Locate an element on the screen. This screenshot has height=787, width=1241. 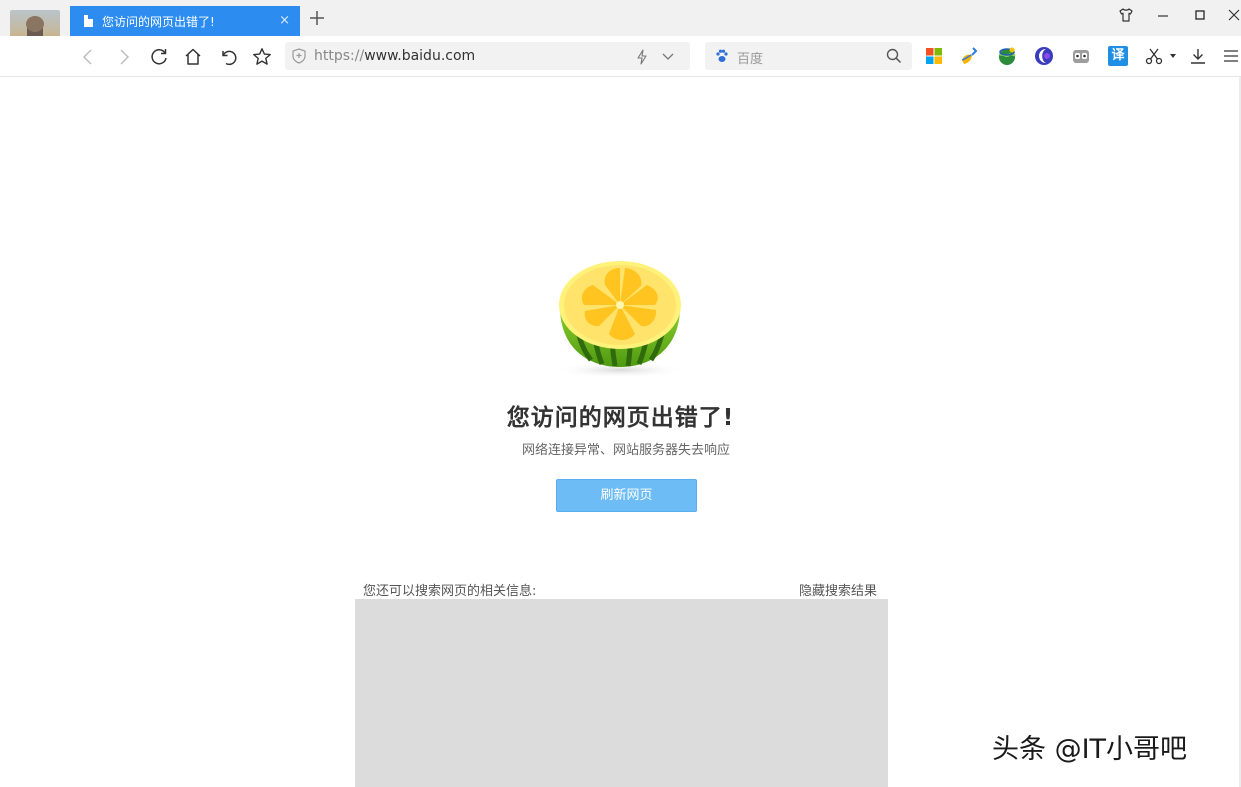
cleaner-extension-button is located at coordinates (970, 56).